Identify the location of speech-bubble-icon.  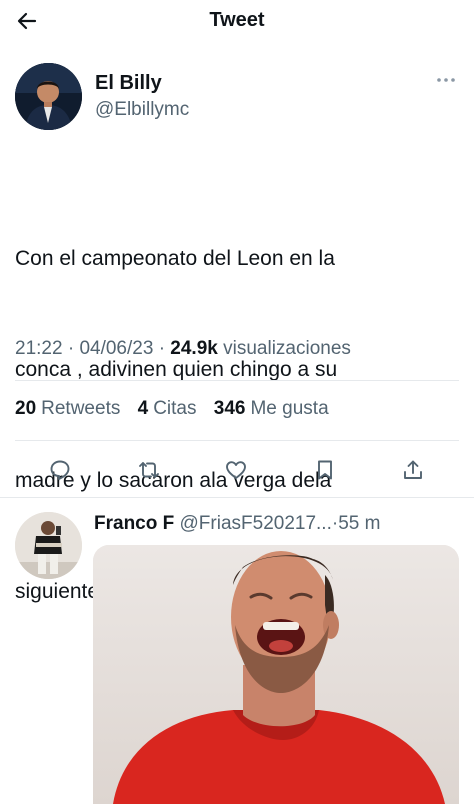
(60, 470).